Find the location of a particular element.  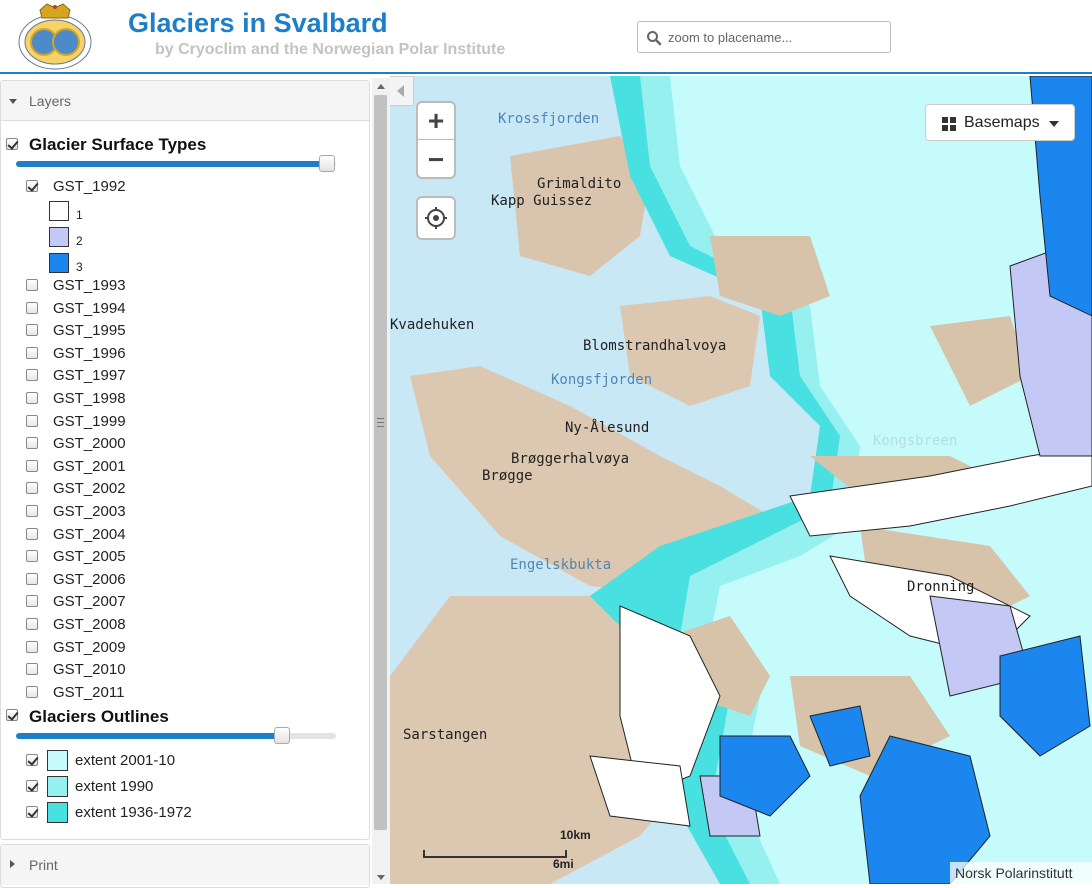

map-attribution: Norsk Polarinstitutt is located at coordinates (1021, 873).